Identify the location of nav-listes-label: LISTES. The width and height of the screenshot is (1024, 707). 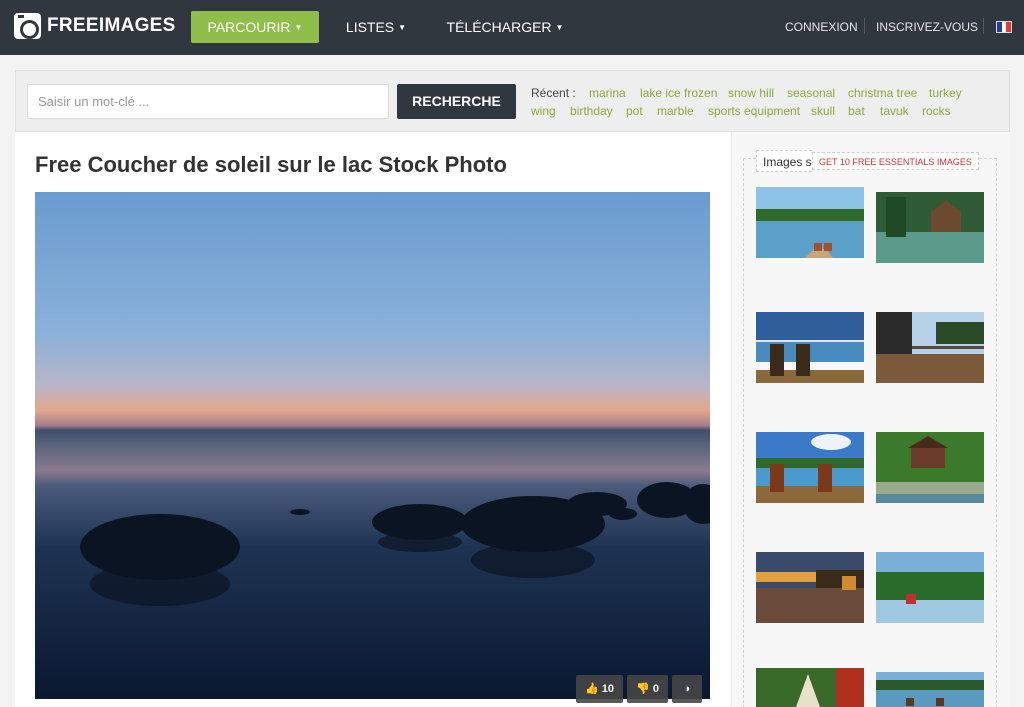
(370, 27).